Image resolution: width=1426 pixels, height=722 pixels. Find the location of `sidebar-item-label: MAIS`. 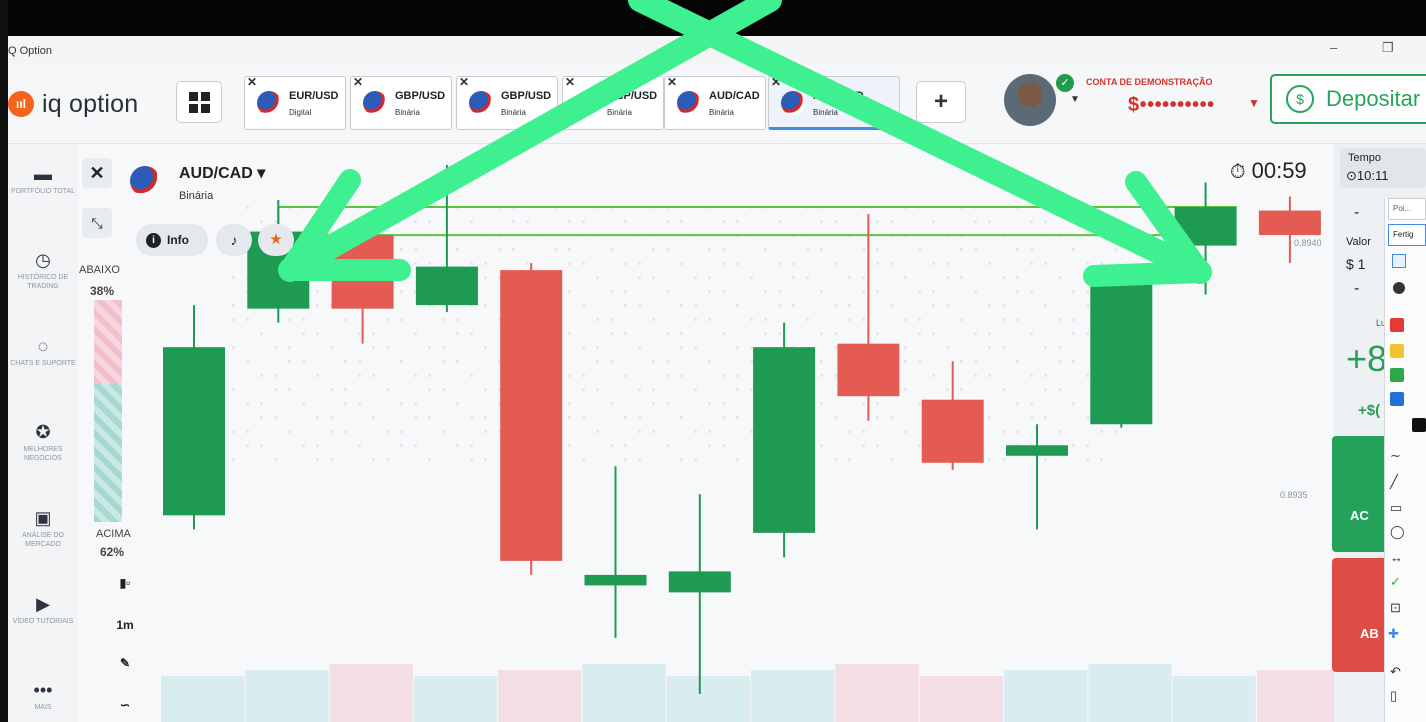

sidebar-item-label: MAIS is located at coordinates (43, 707).